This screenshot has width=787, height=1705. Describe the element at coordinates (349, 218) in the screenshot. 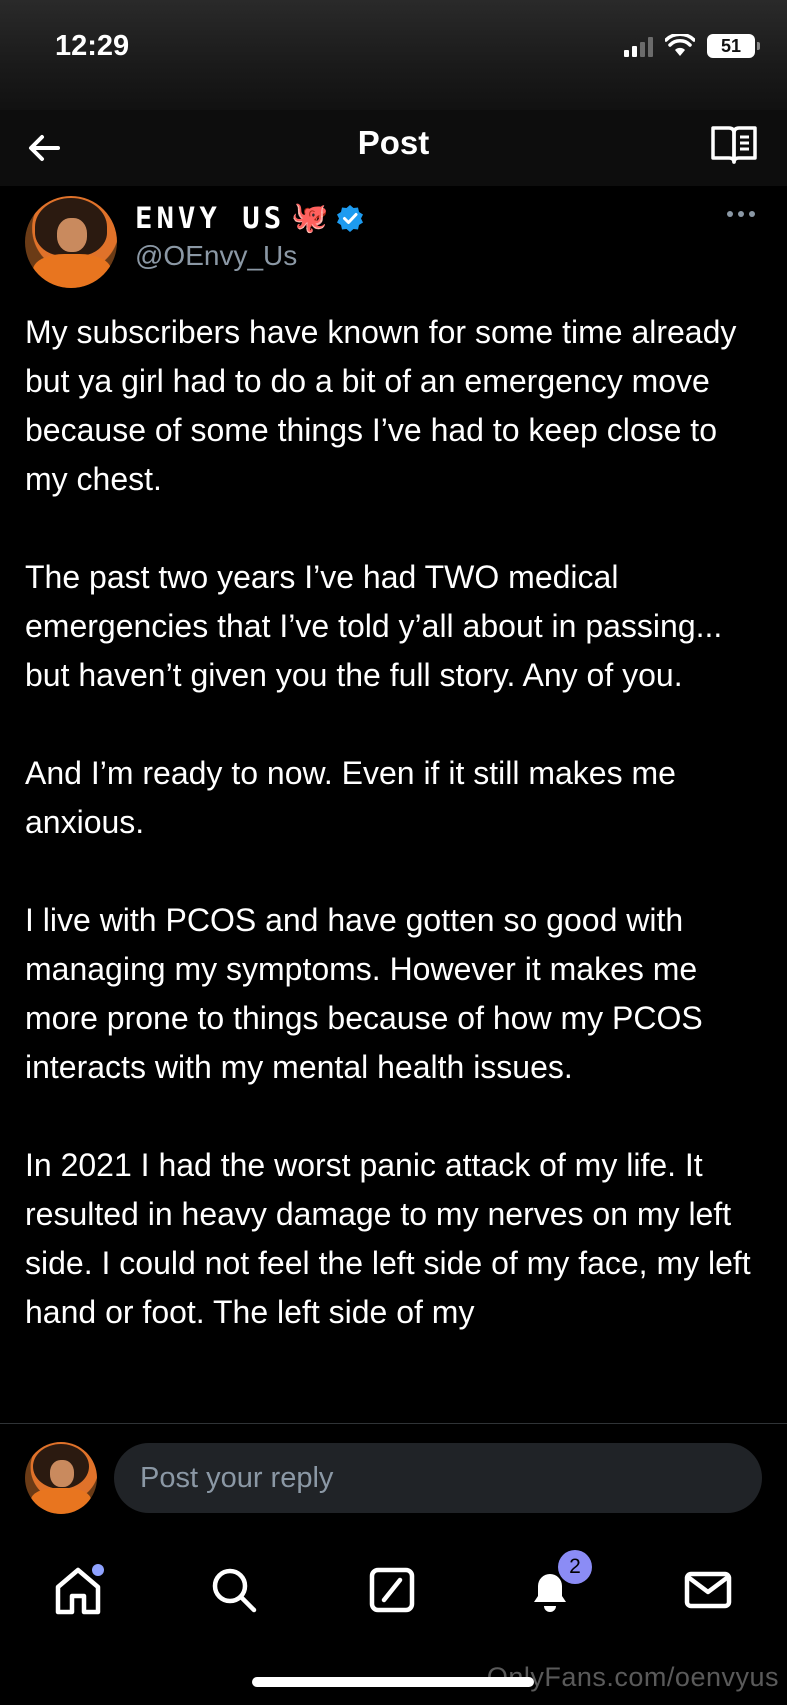

I see `verified-badge-icon` at that location.